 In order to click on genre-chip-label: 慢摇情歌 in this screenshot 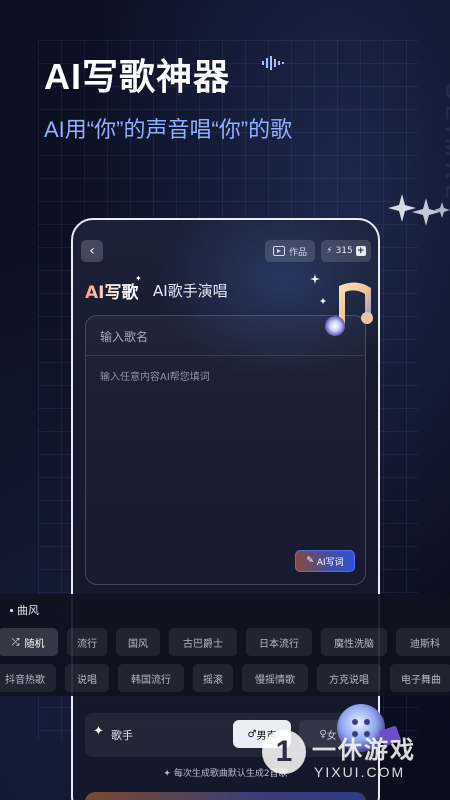, I will do `click(275, 680)`.